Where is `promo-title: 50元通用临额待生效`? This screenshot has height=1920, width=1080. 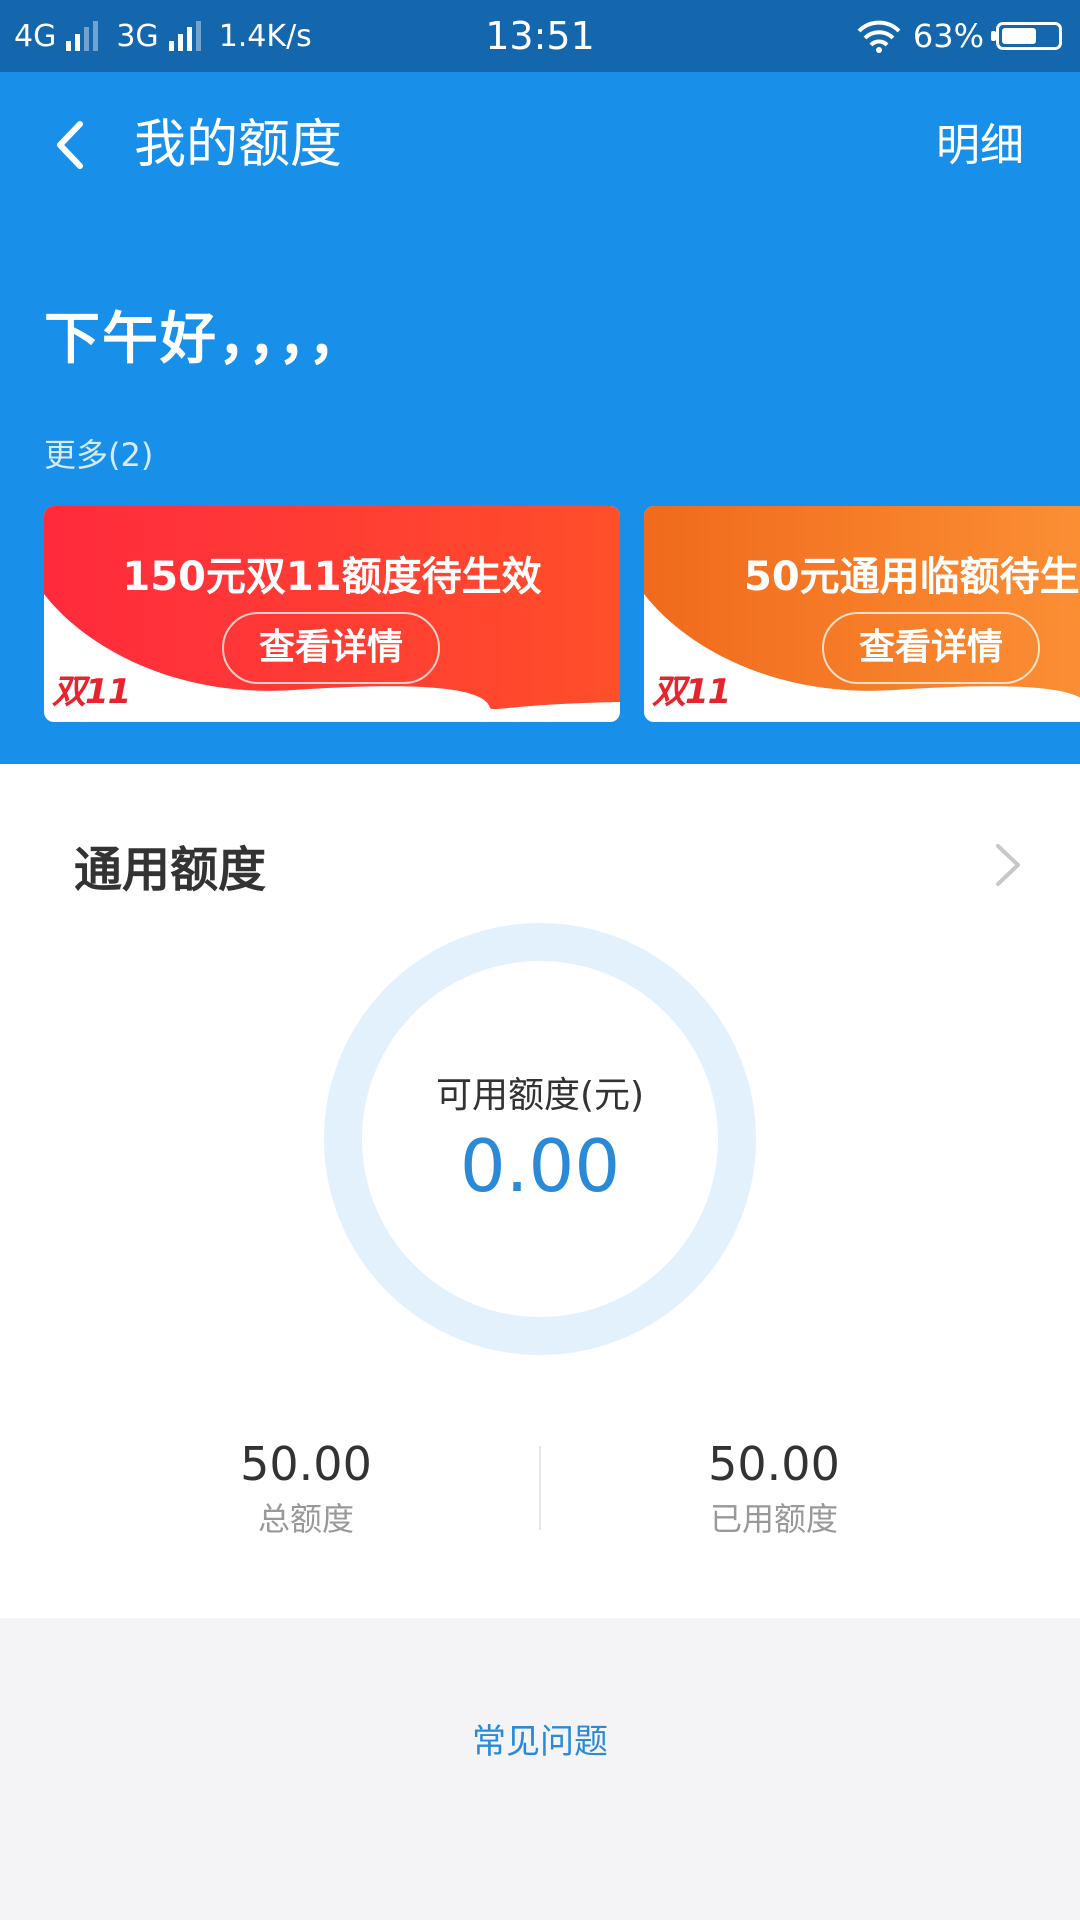
promo-title: 50元通用临额待生效 is located at coordinates (912, 577).